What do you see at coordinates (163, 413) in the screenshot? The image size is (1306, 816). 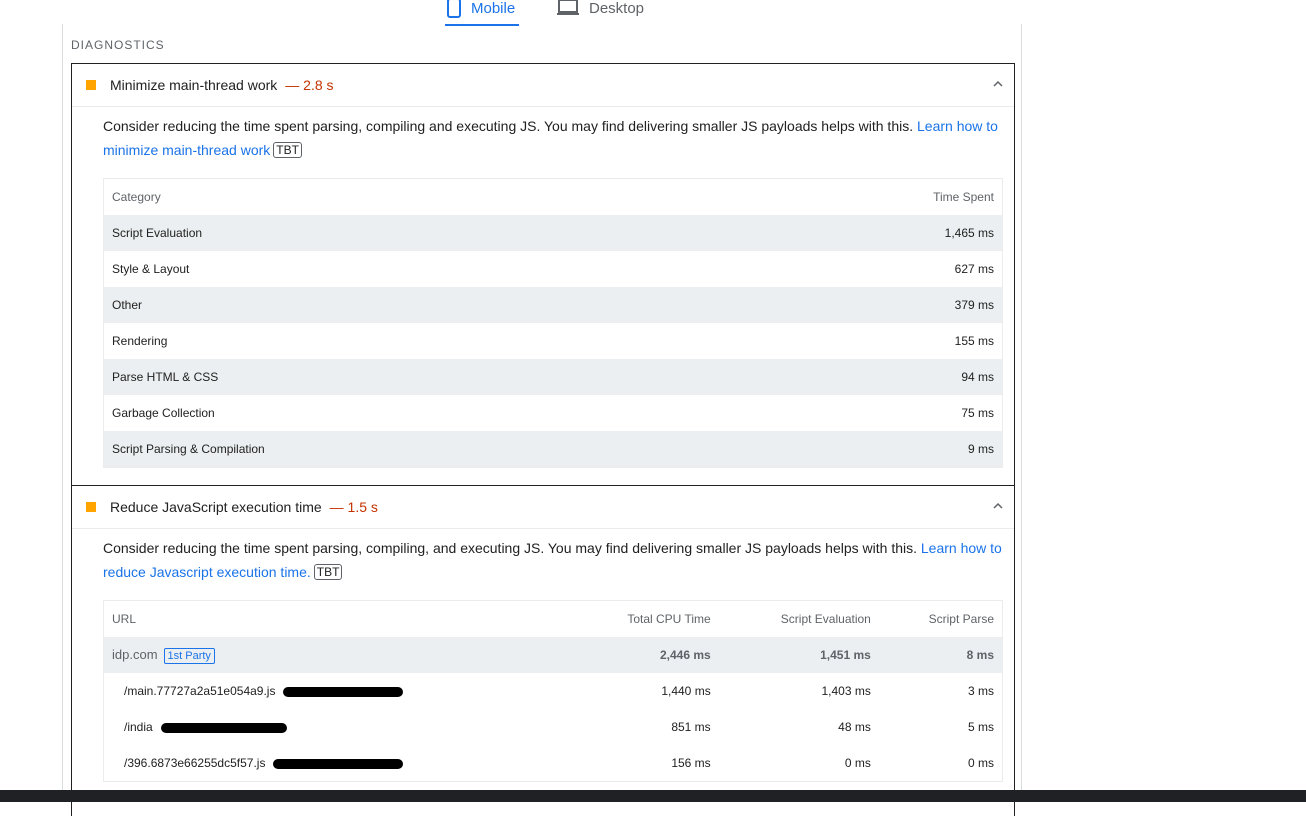 I see `category-cell: Garbage Collection` at bounding box center [163, 413].